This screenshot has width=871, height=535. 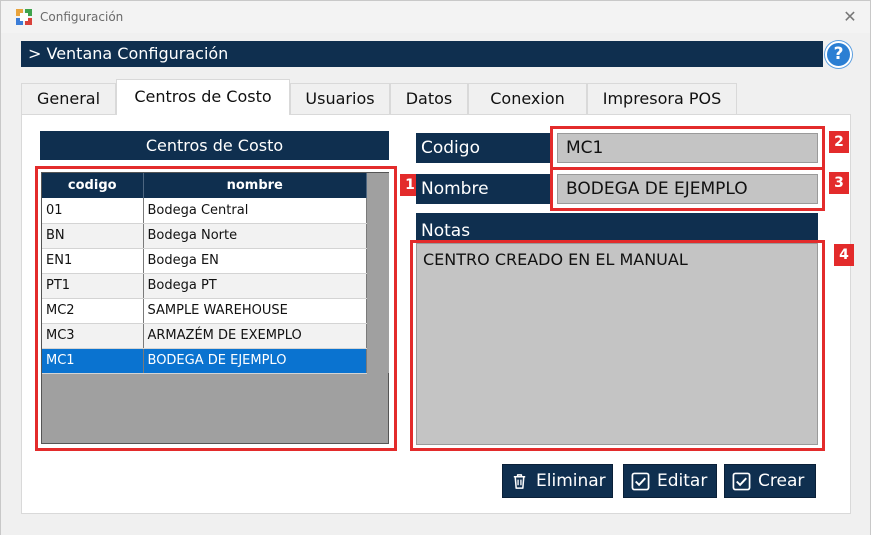 What do you see at coordinates (82, 17) in the screenshot?
I see `window-title: Configuración` at bounding box center [82, 17].